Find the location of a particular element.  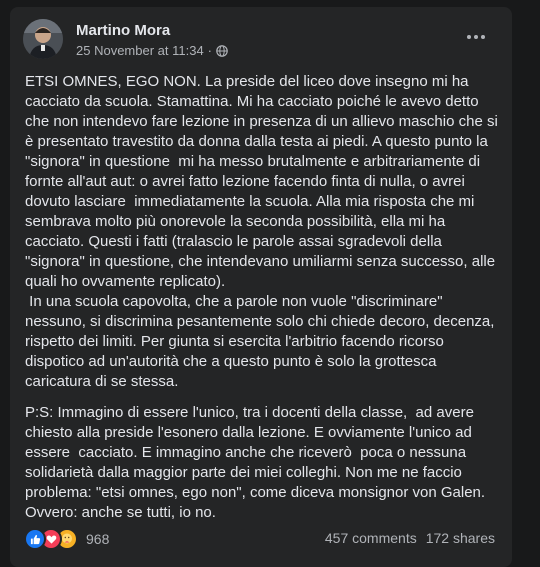

shares-count: 172 shares is located at coordinates (460, 538).